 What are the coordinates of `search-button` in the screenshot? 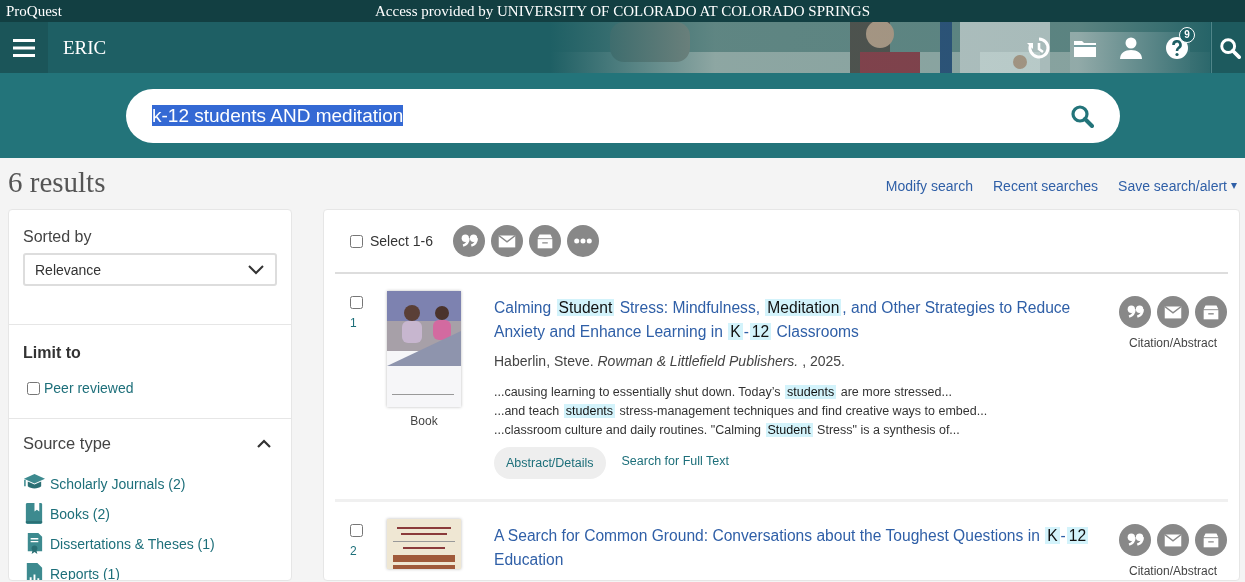 It's located at (1228, 47).